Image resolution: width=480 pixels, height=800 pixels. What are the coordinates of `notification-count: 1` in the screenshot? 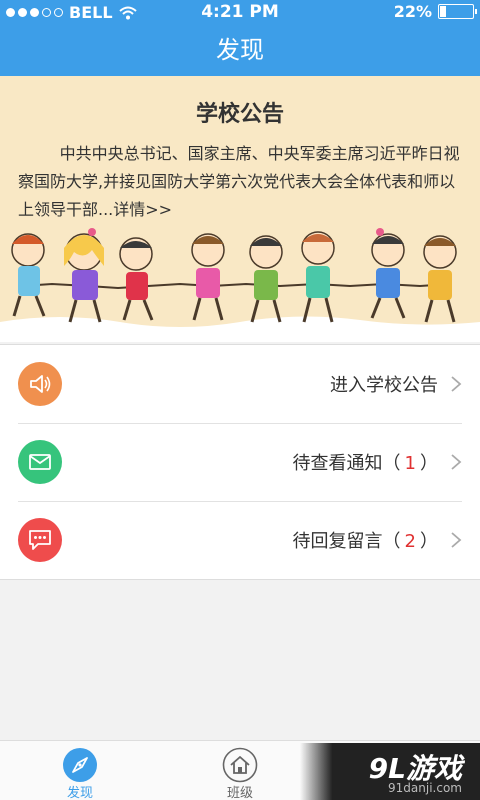 It's located at (410, 463).